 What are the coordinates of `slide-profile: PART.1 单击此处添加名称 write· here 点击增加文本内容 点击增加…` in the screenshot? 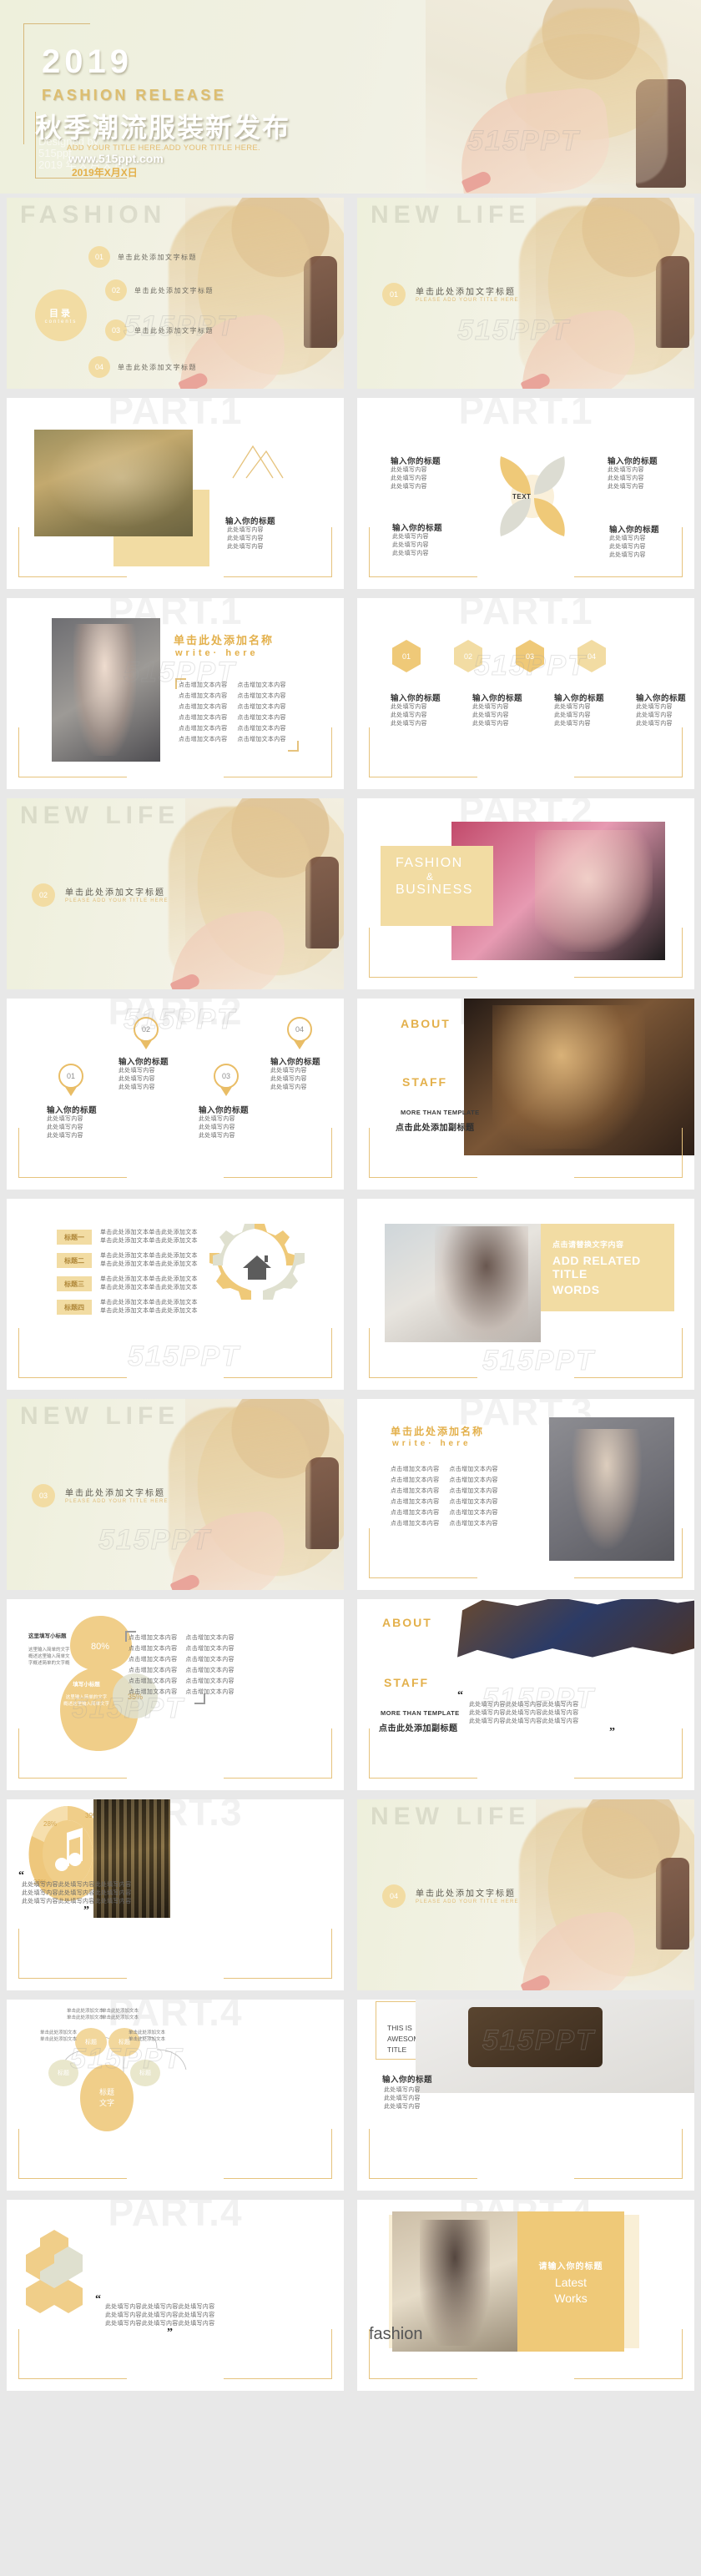 It's located at (175, 694).